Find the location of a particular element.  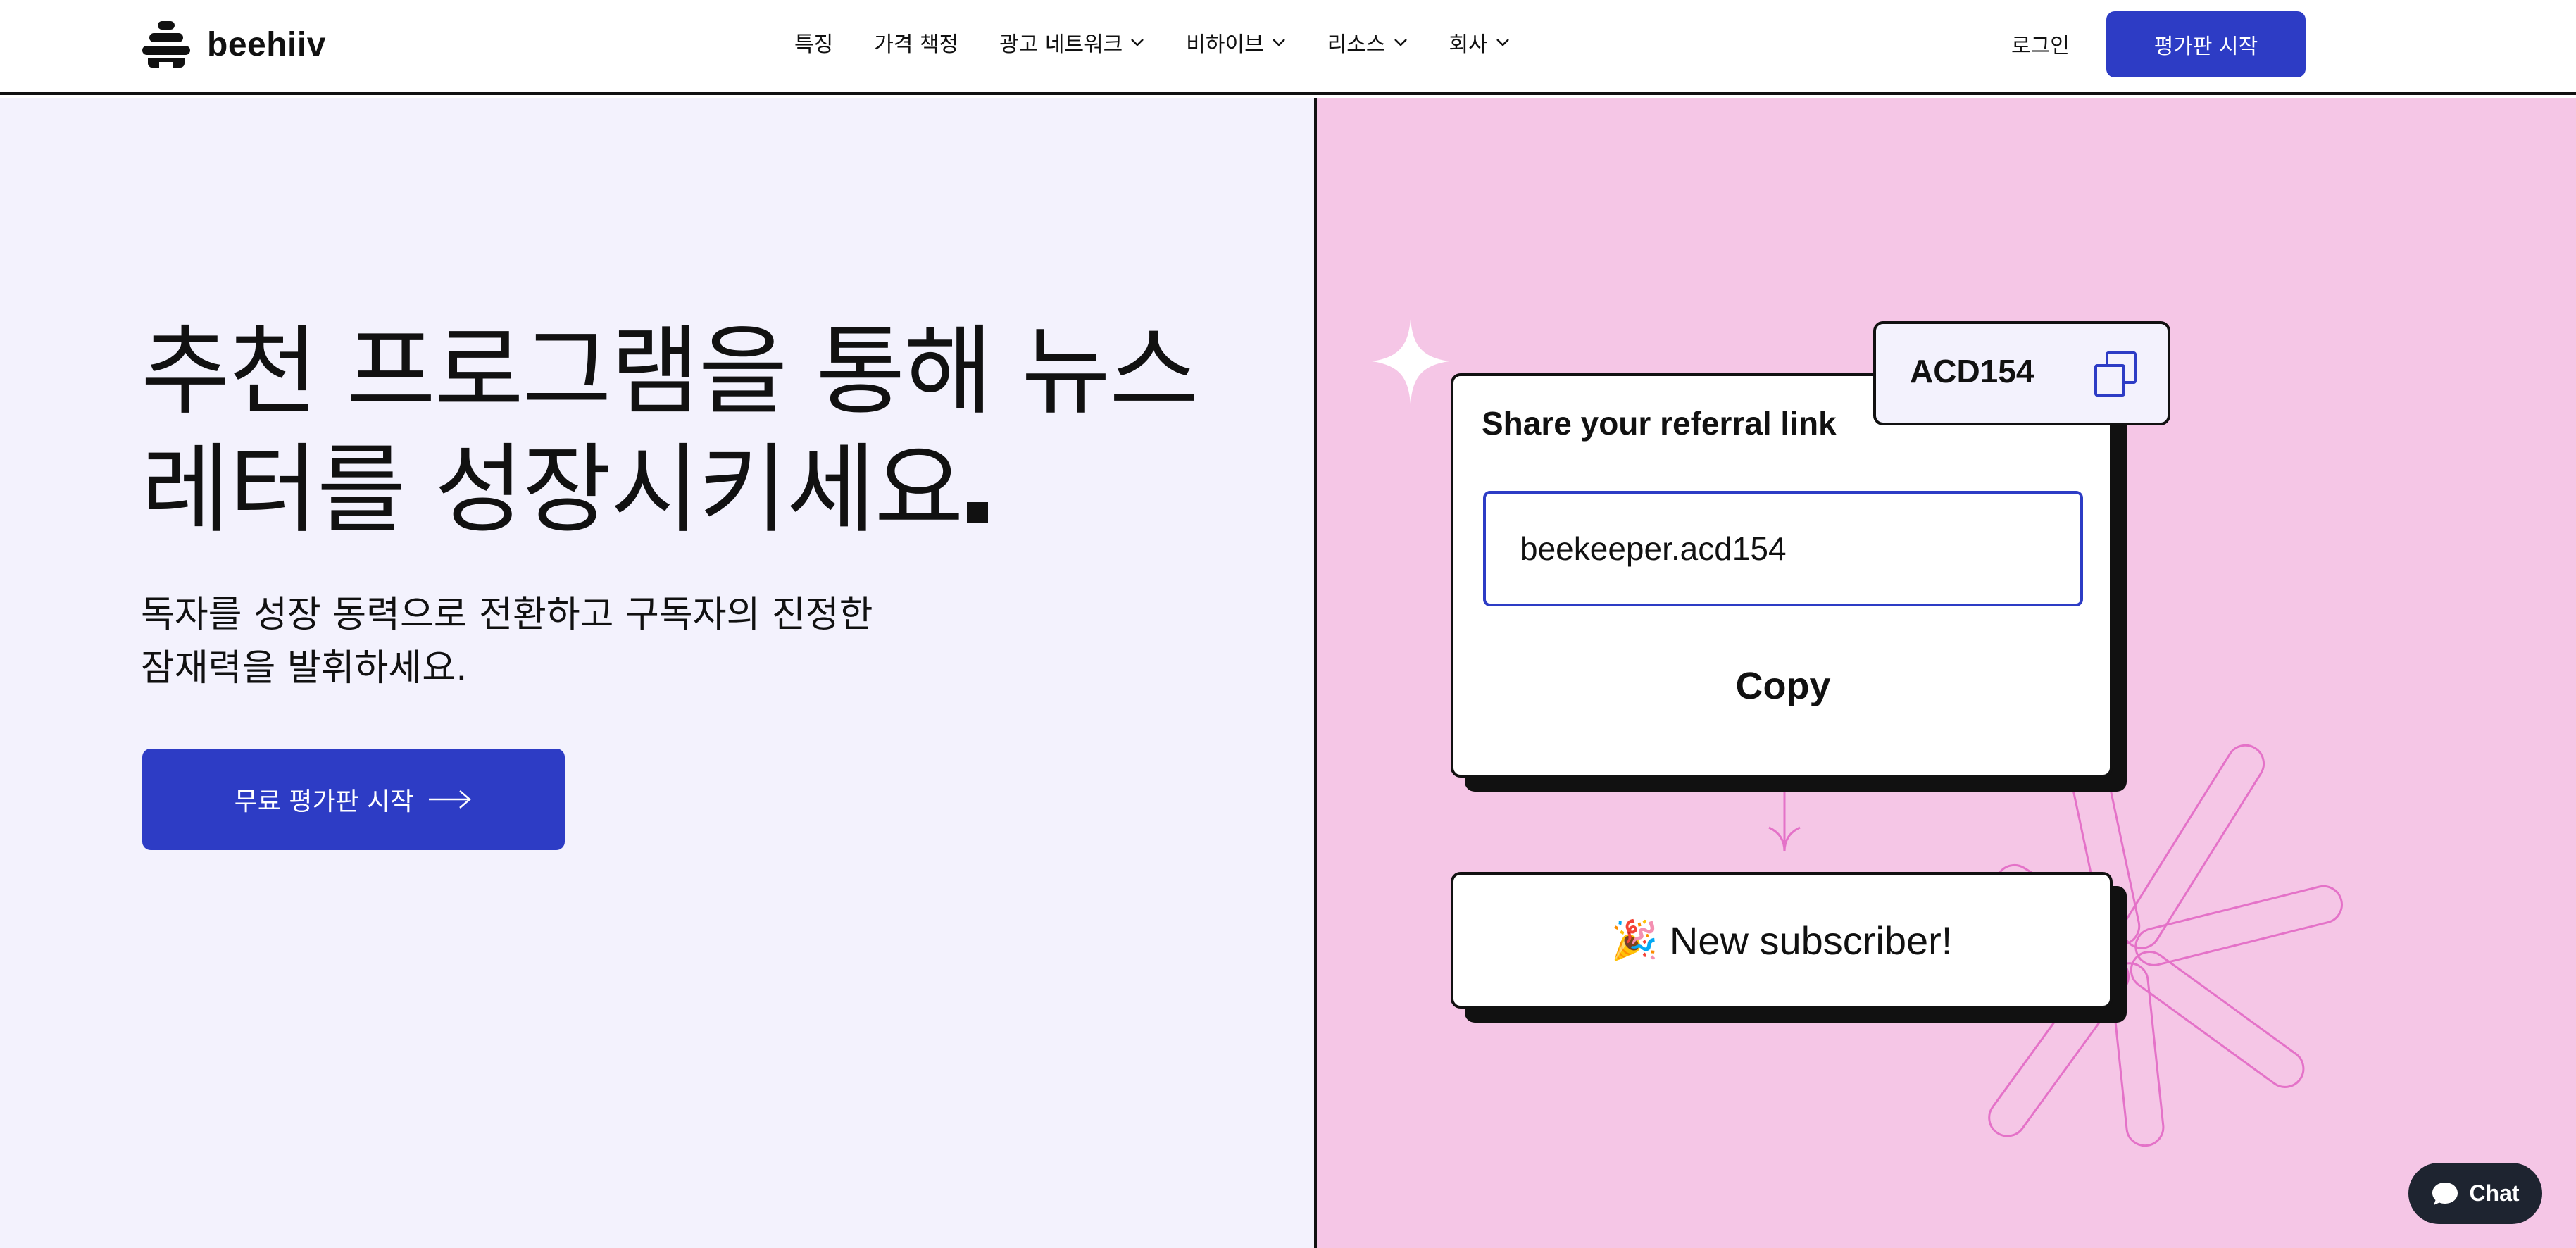

copy-button: Copy is located at coordinates (1783, 686).